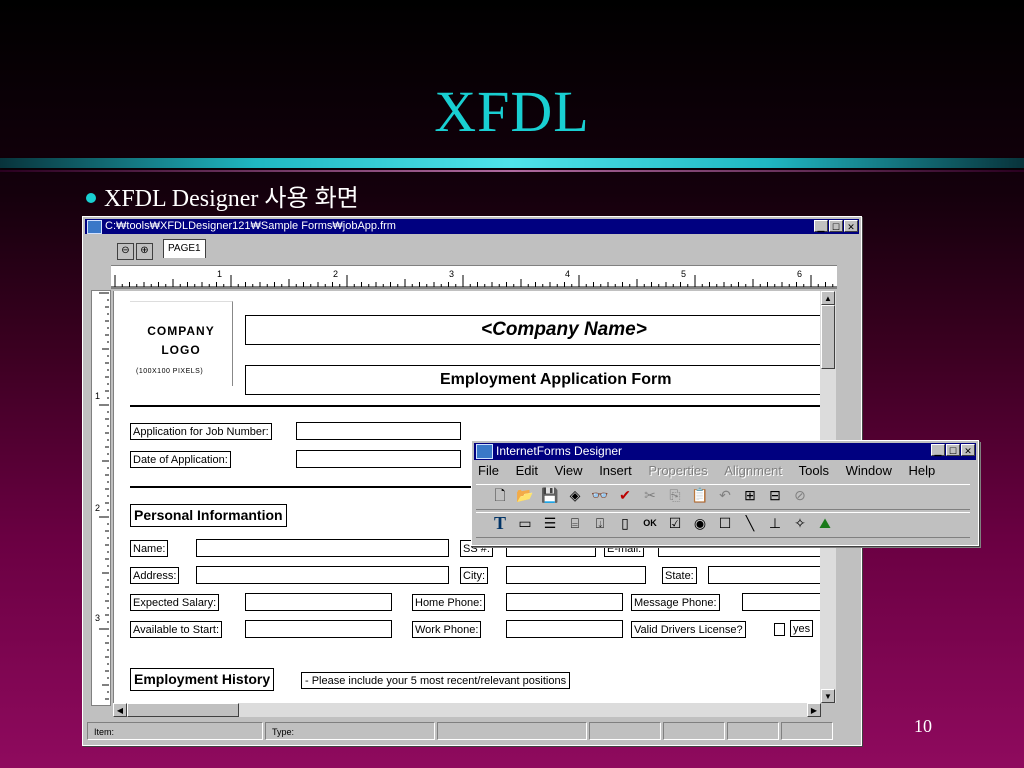 Image resolution: width=1024 pixels, height=768 pixels. Describe the element at coordinates (828, 696) in the screenshot. I see `scroll-down-icon: ▼` at that location.